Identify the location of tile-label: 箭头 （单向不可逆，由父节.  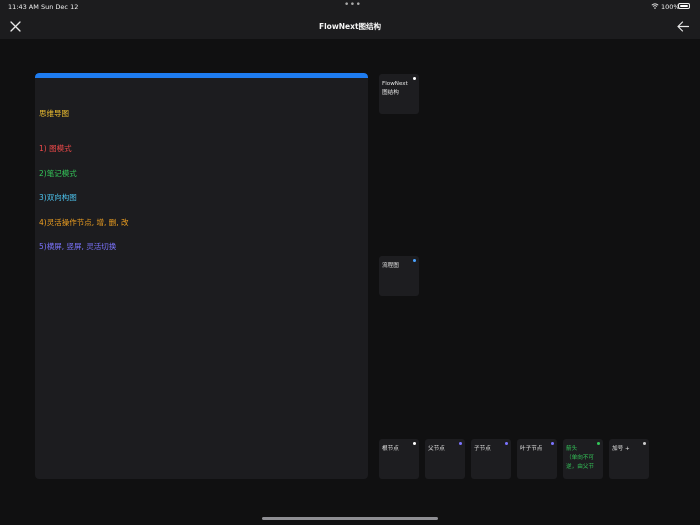
(580, 458).